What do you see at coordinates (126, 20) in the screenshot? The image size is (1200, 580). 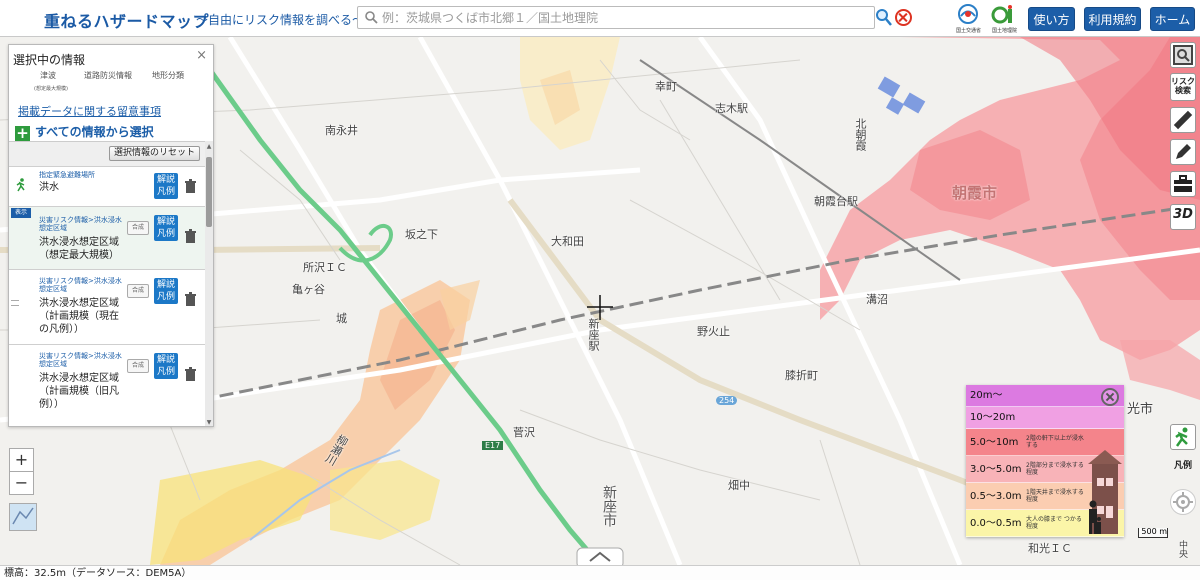 I see `app-title: 重ねるハザードマップ` at bounding box center [126, 20].